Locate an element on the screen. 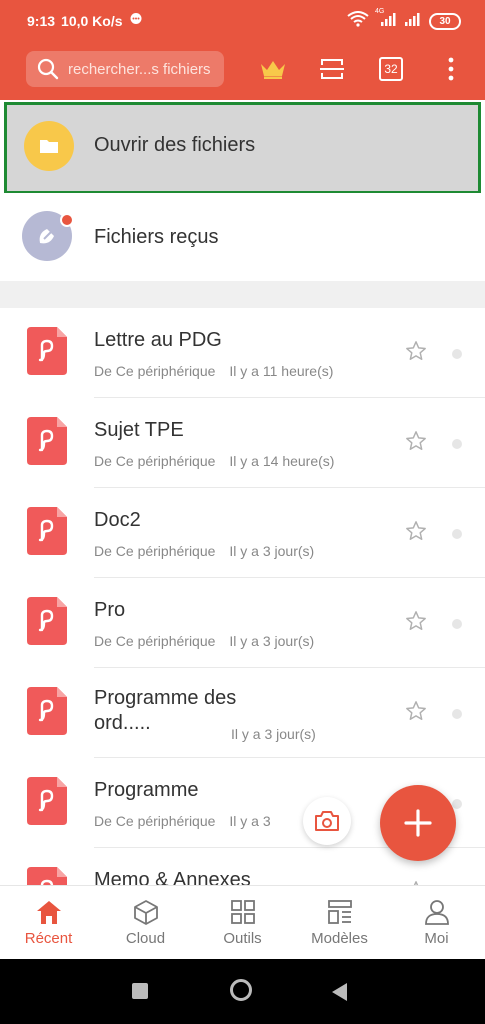  open-files-button: Ouvrir des fichiers is located at coordinates (242, 148).